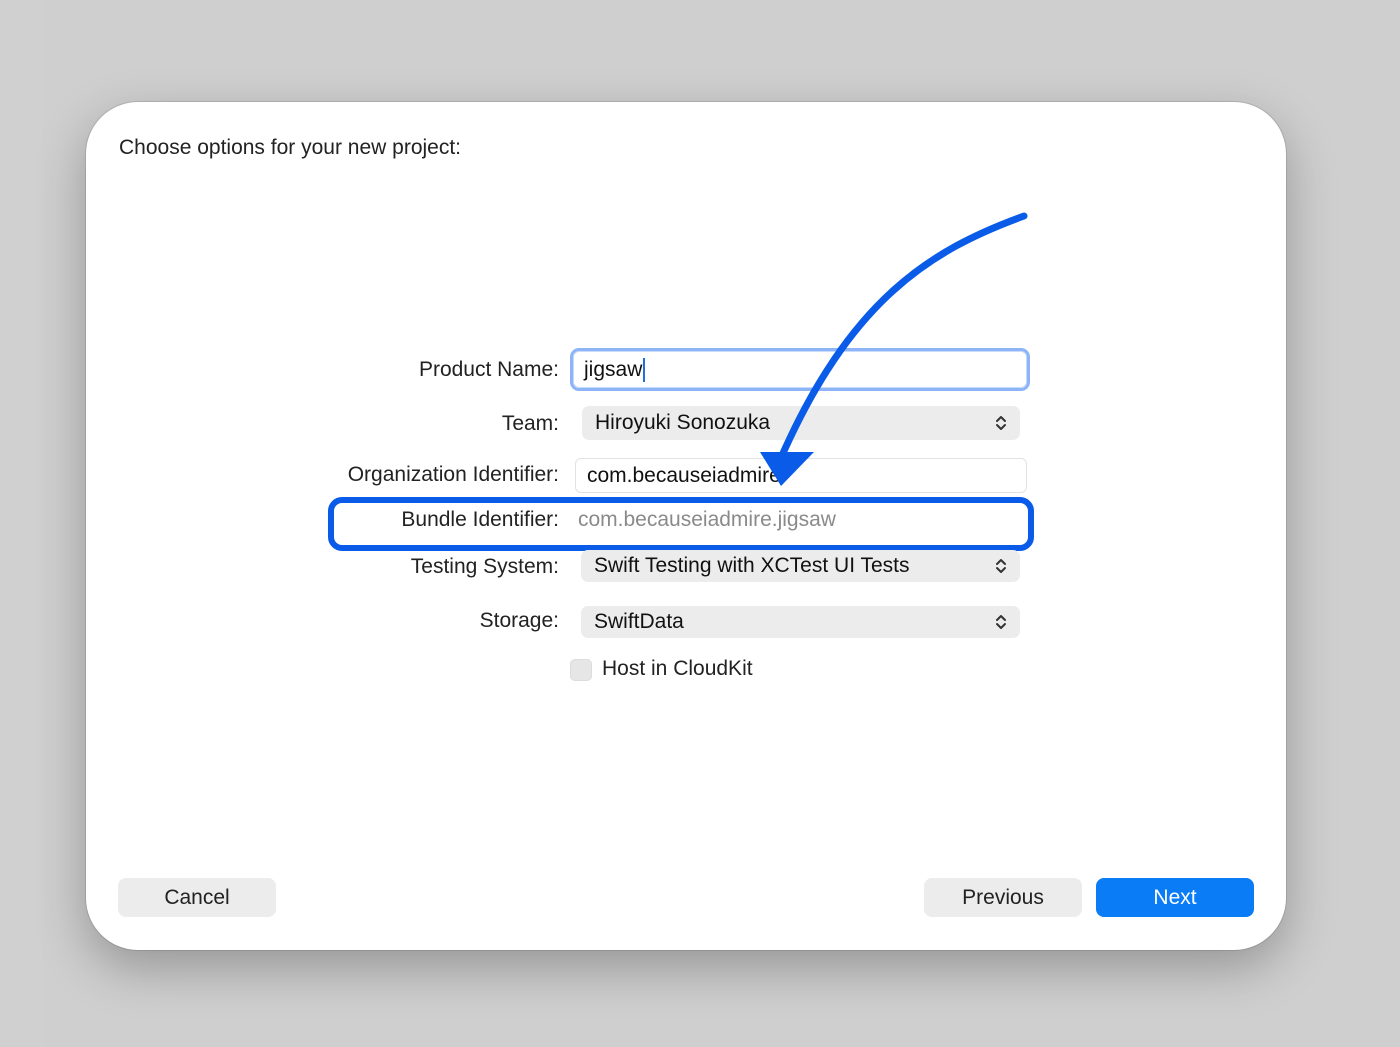  What do you see at coordinates (801, 423) in the screenshot?
I see `team-popup: Hiroyuki Sonozuka` at bounding box center [801, 423].